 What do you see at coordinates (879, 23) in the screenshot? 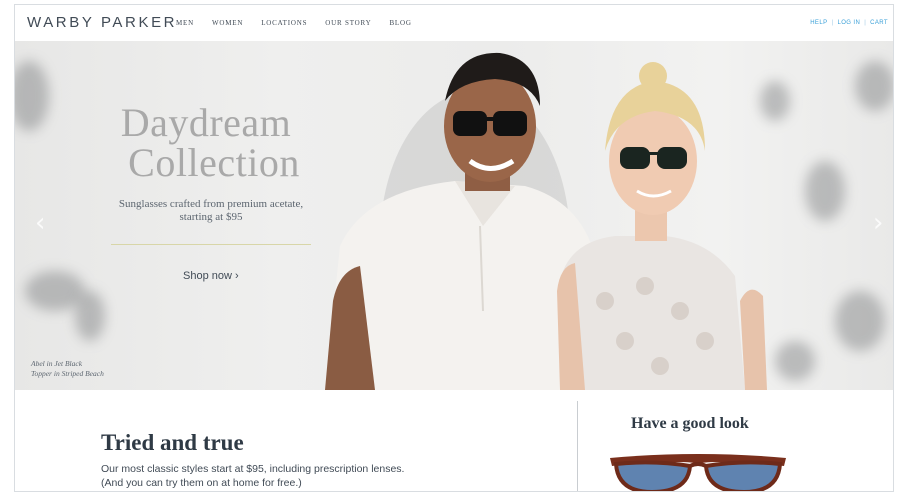
I see `cart-link: CART` at bounding box center [879, 23].